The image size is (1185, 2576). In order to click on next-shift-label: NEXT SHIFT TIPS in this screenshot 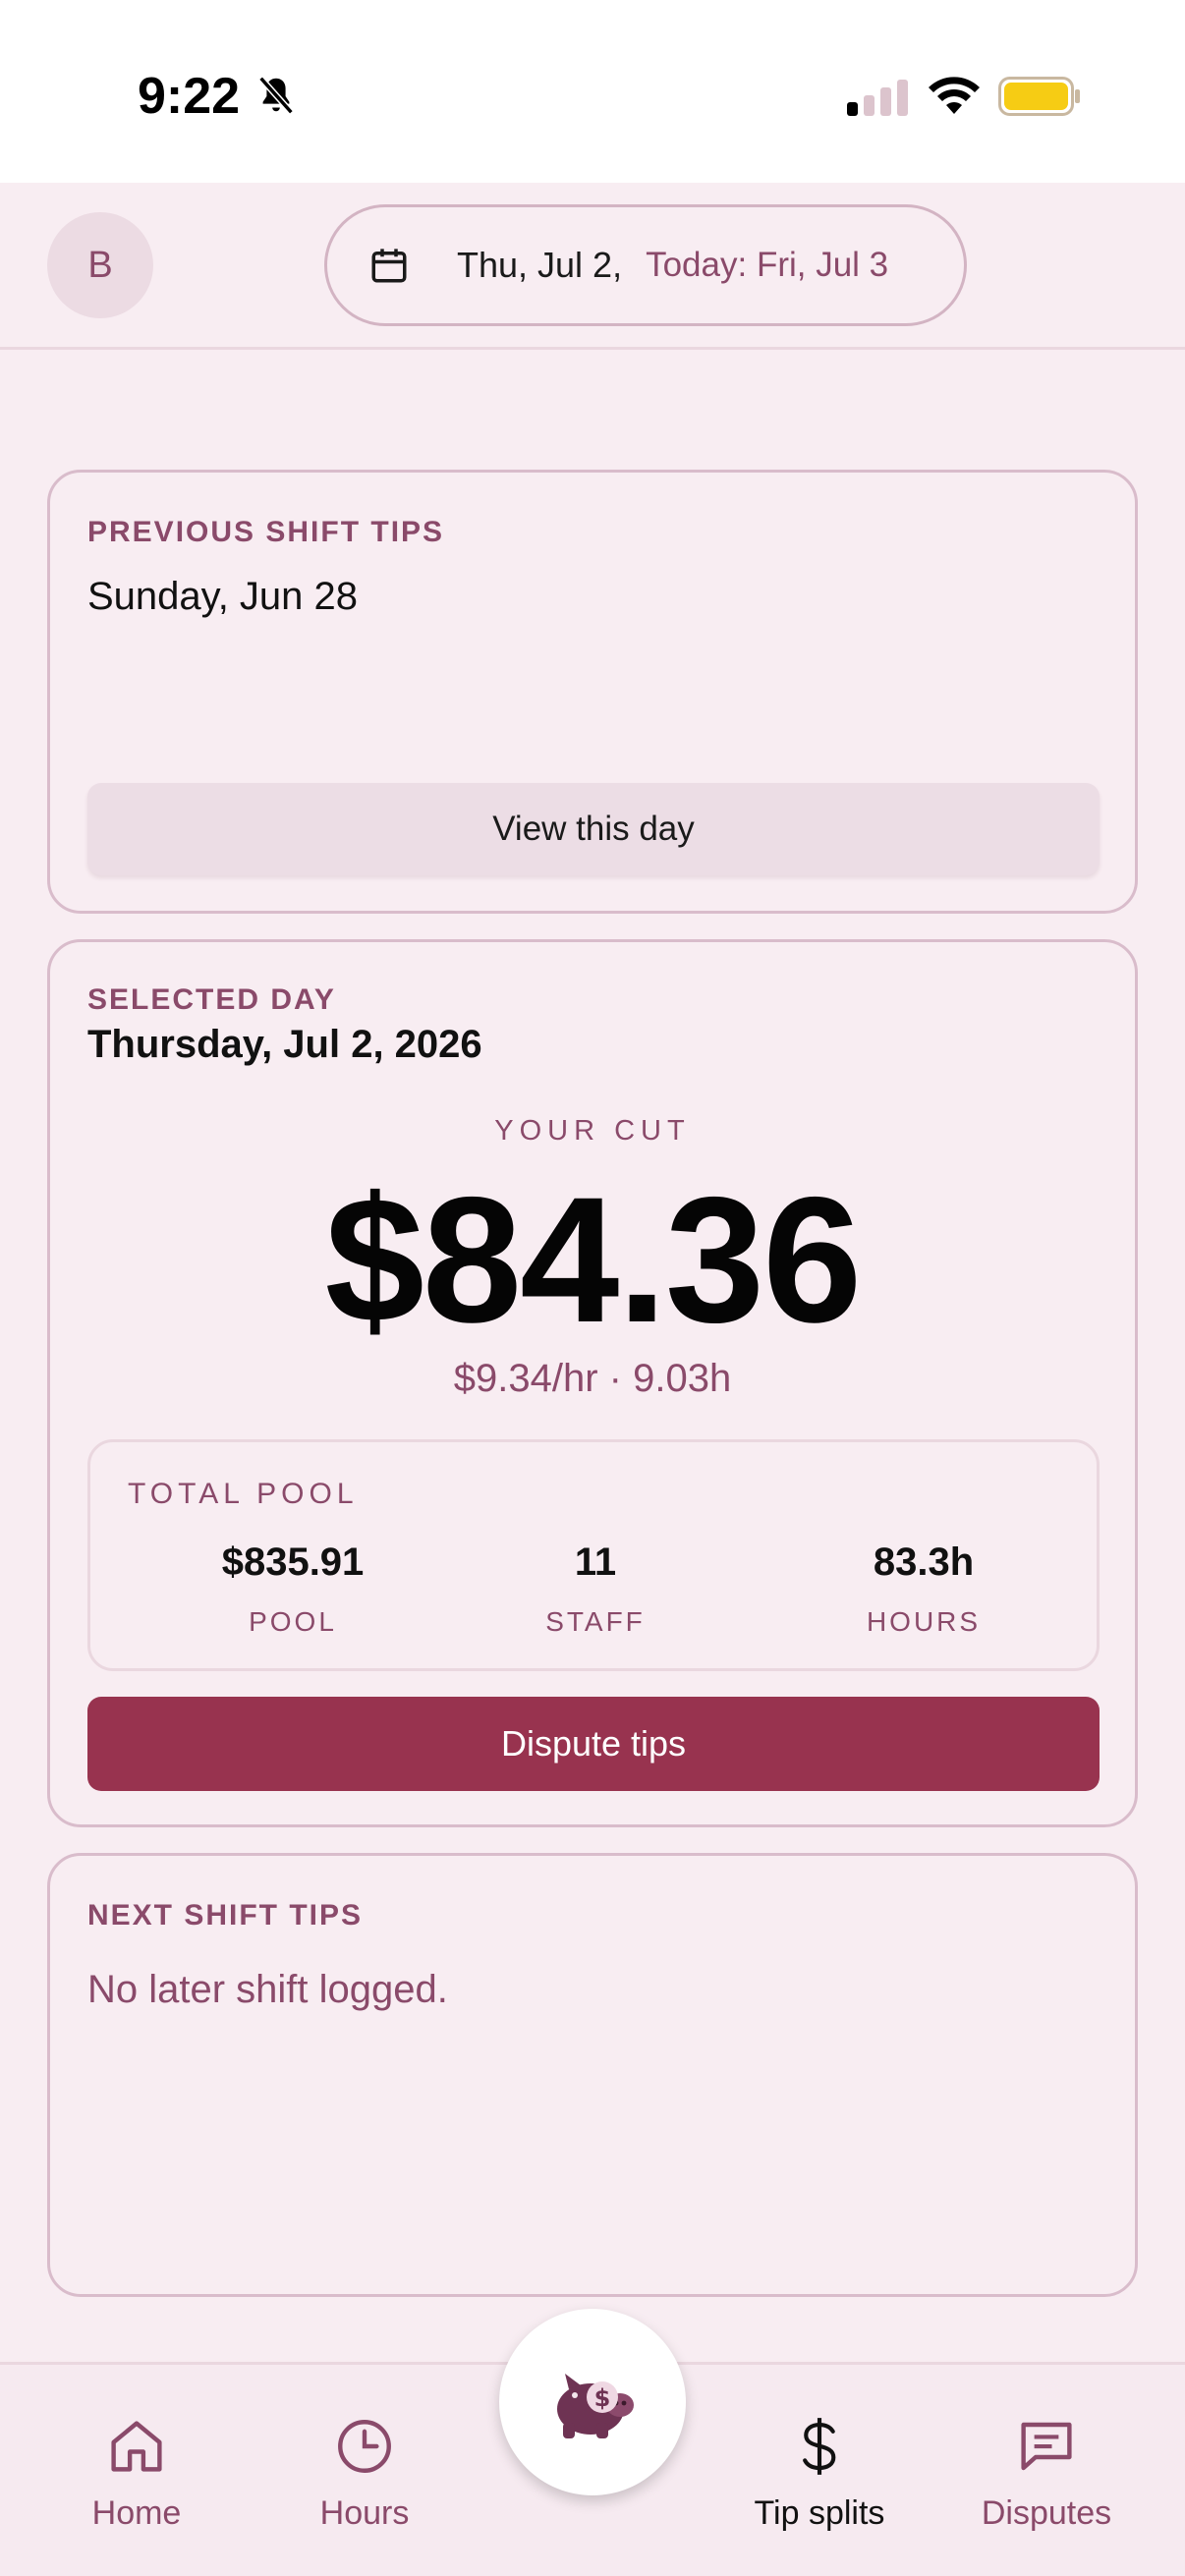, I will do `click(226, 1915)`.